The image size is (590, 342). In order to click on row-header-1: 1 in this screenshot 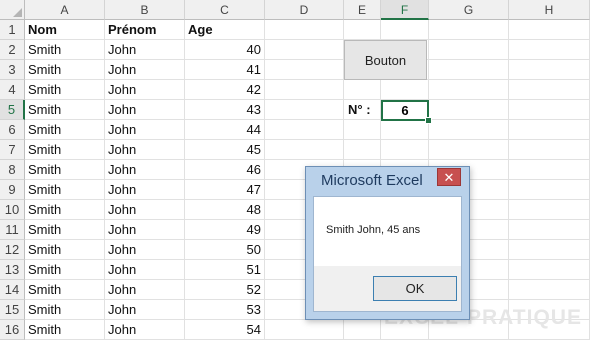, I will do `click(12, 30)`.